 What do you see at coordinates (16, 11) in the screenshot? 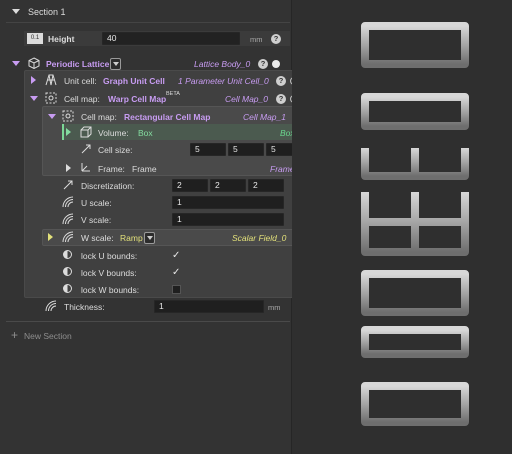
I see `collapse-arrow-icon` at bounding box center [16, 11].